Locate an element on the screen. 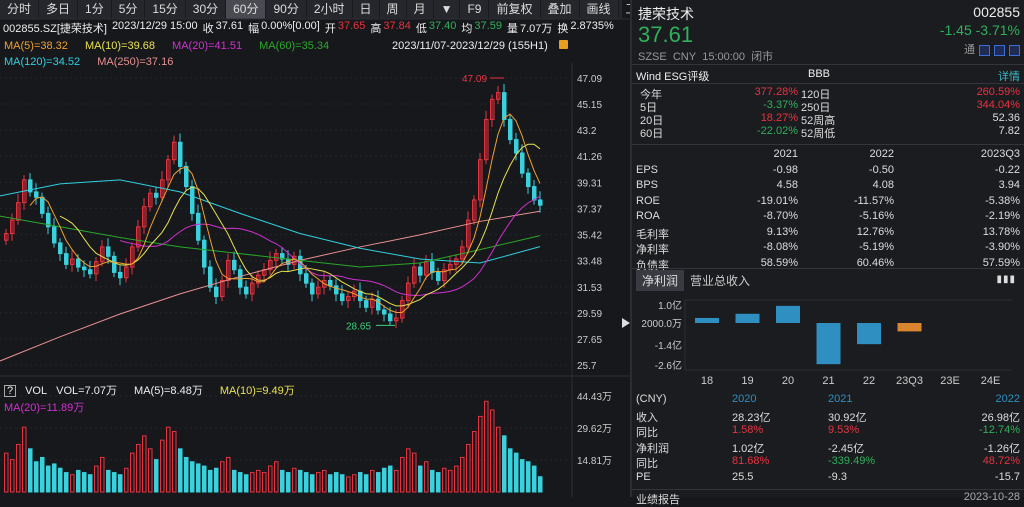 This screenshot has height=507, width=1024. vol-ma10: MA(10)=9.49万 is located at coordinates (257, 391).